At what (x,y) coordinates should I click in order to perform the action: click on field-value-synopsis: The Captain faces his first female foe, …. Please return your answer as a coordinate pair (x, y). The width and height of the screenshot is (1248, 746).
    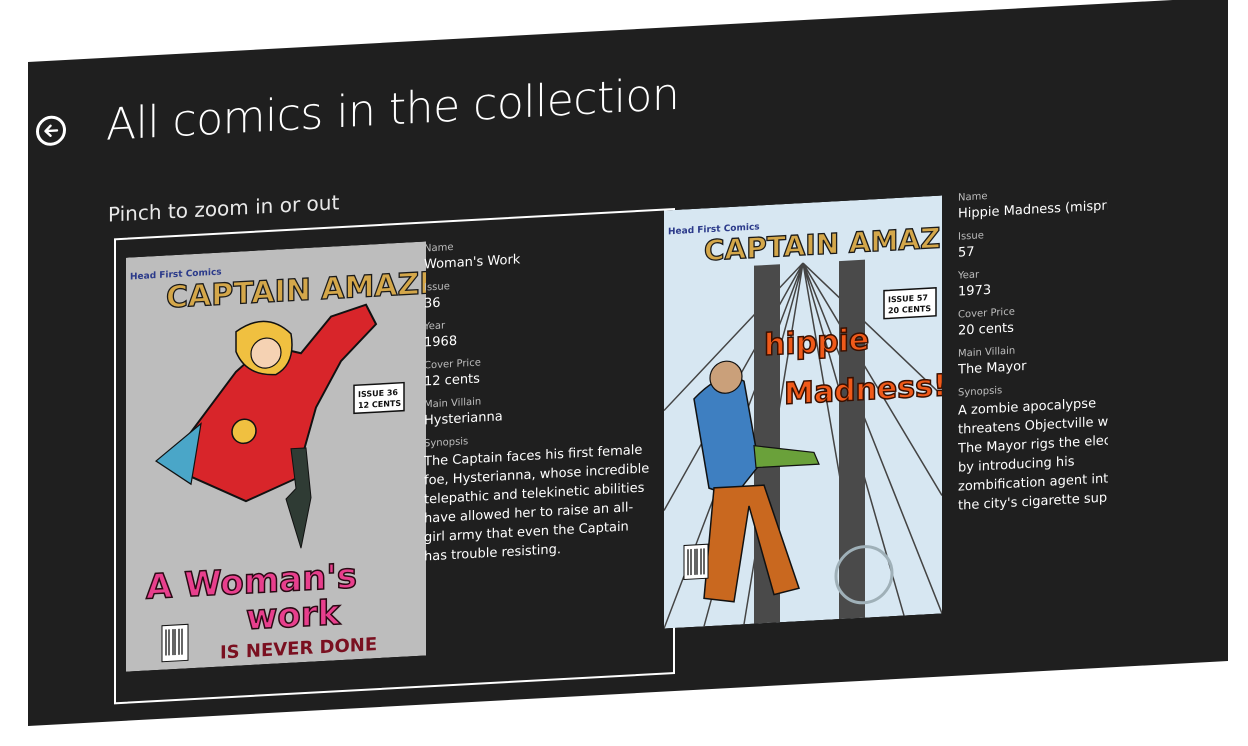
    Looking at the image, I should click on (537, 503).